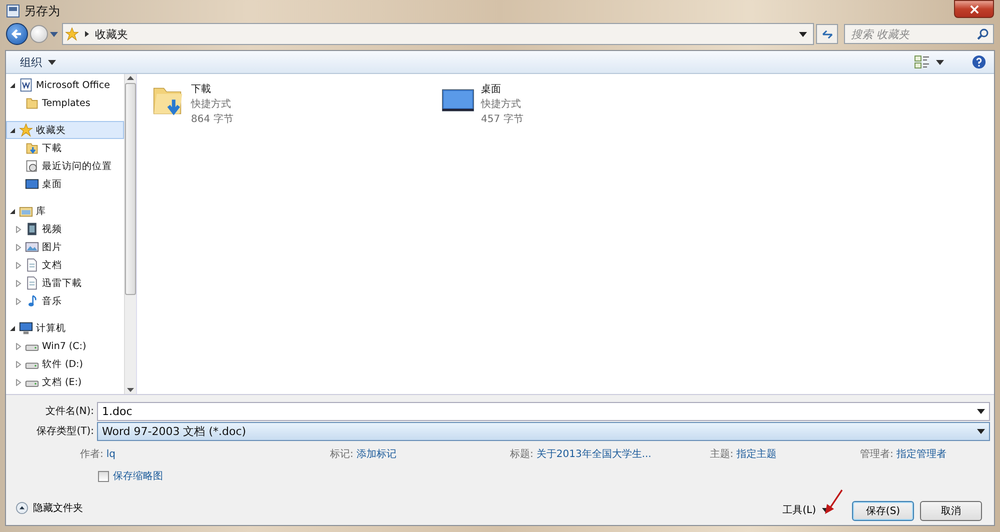  I want to click on metadata-value: 指定主题, so click(756, 454).